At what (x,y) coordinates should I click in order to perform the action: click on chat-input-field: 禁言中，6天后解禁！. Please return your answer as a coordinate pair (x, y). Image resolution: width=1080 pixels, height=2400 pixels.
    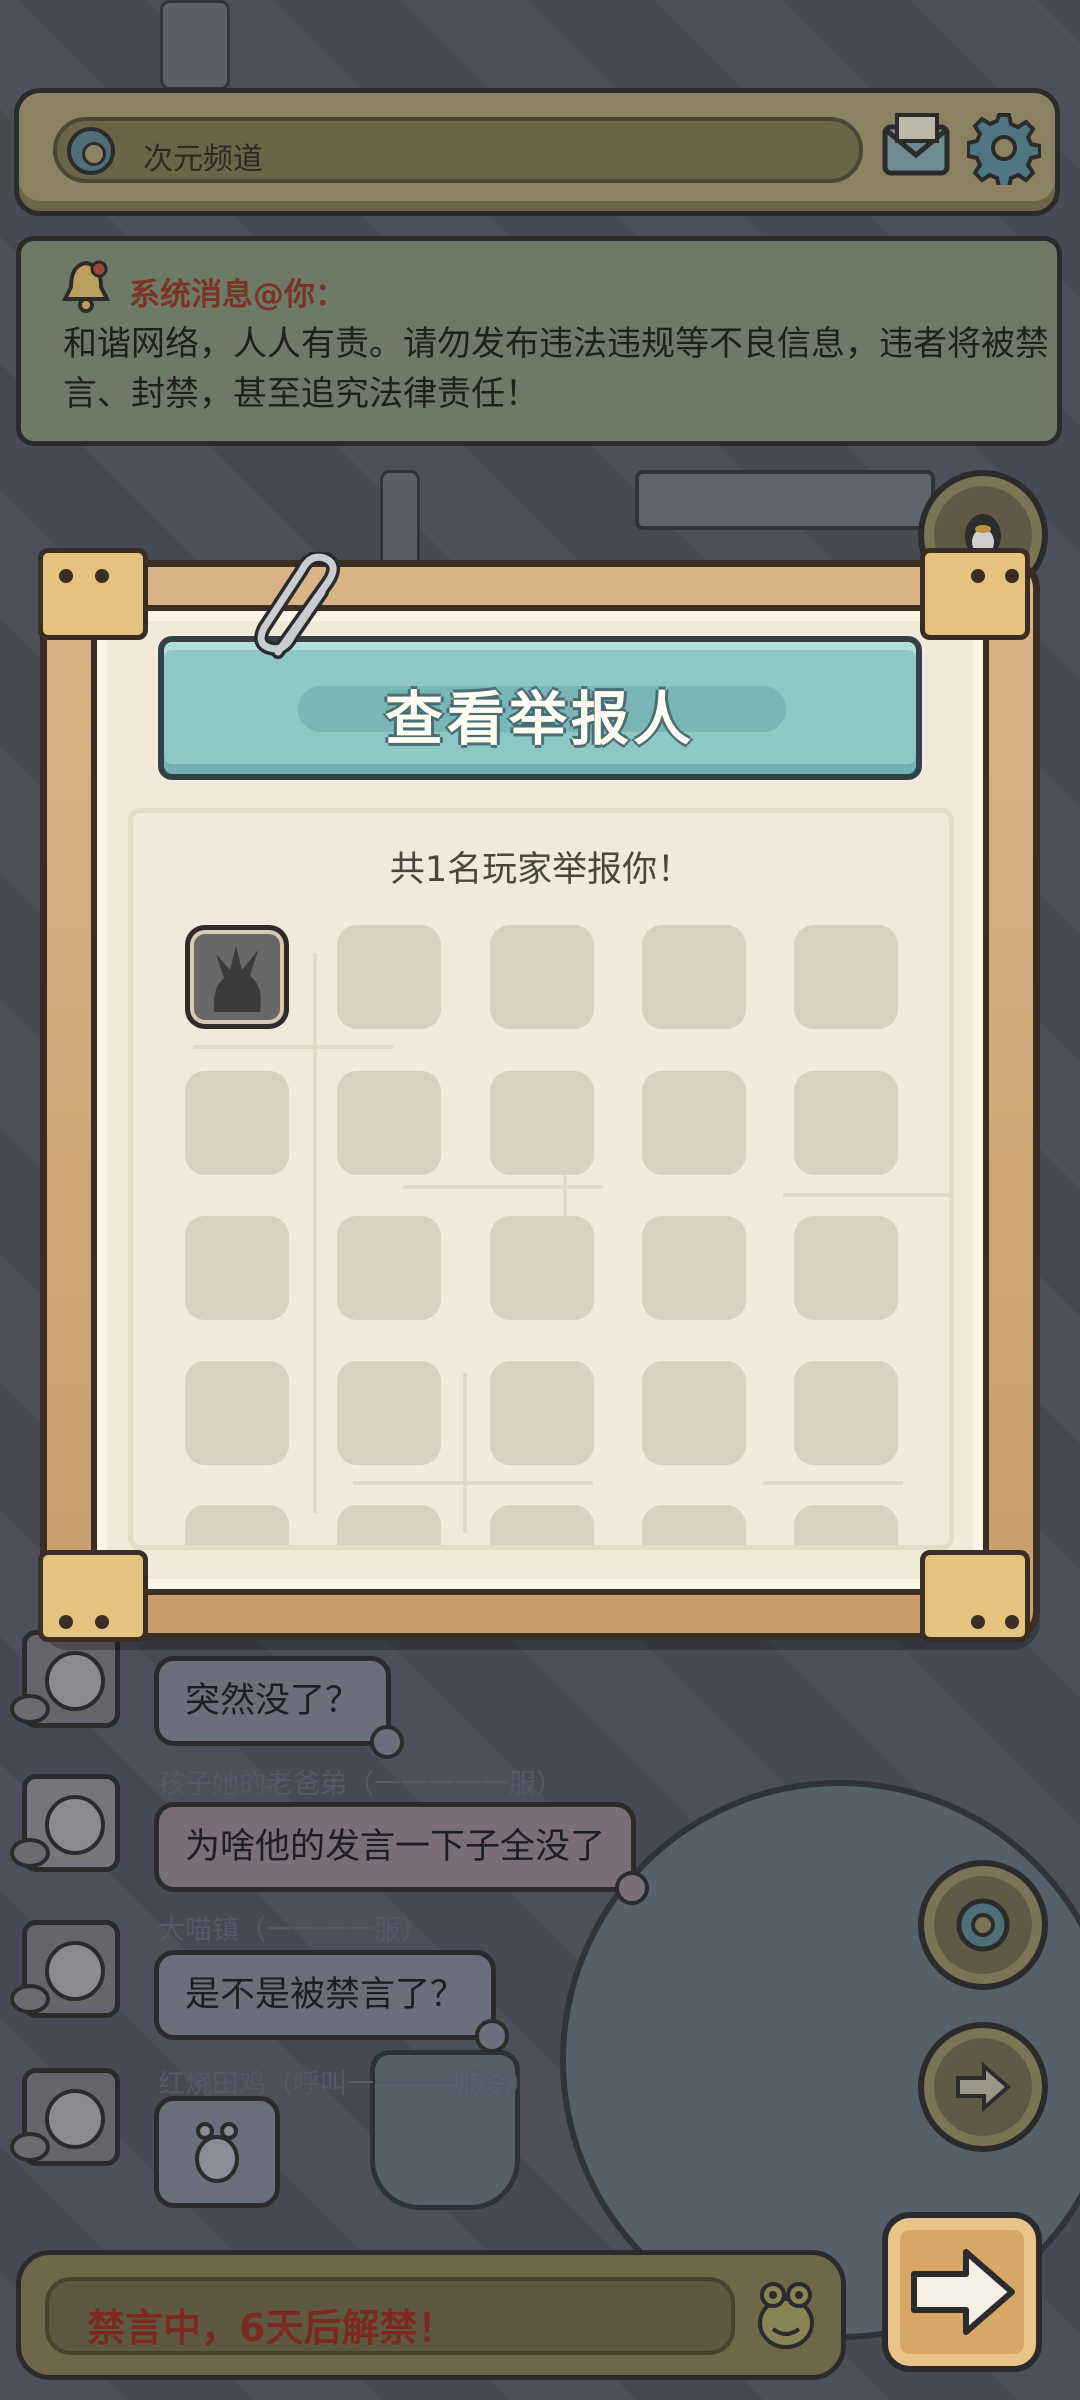
    Looking at the image, I should click on (390, 2316).